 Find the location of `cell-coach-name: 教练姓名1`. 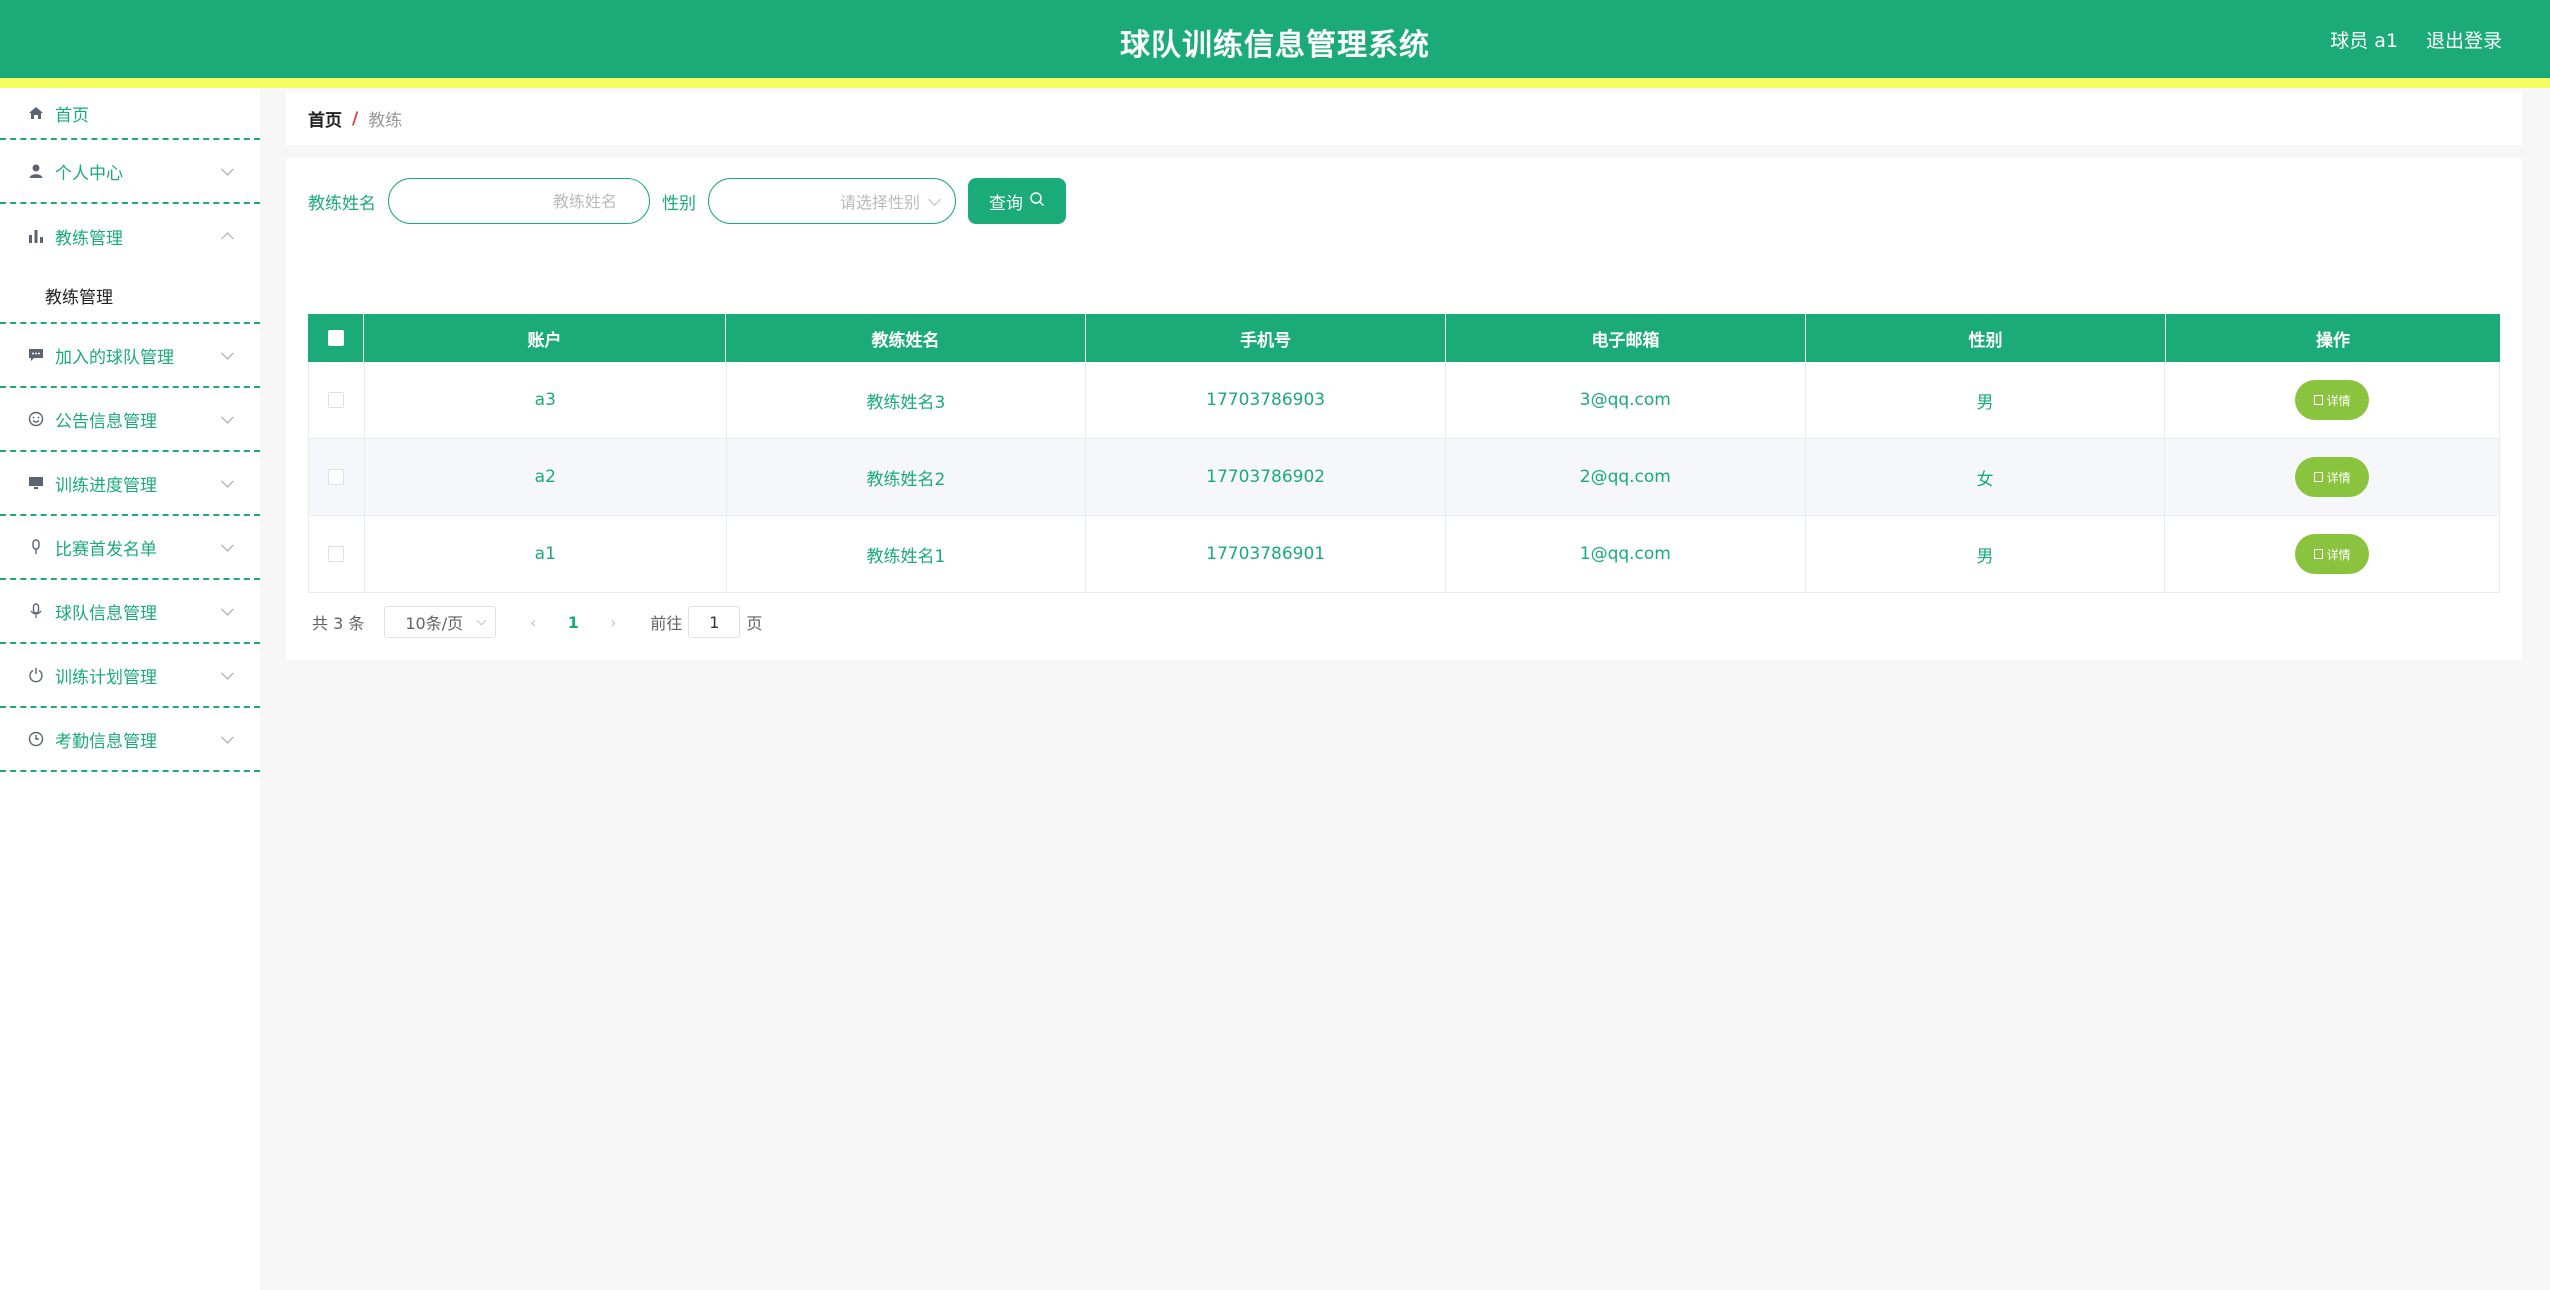

cell-coach-name: 教练姓名1 is located at coordinates (907, 554).